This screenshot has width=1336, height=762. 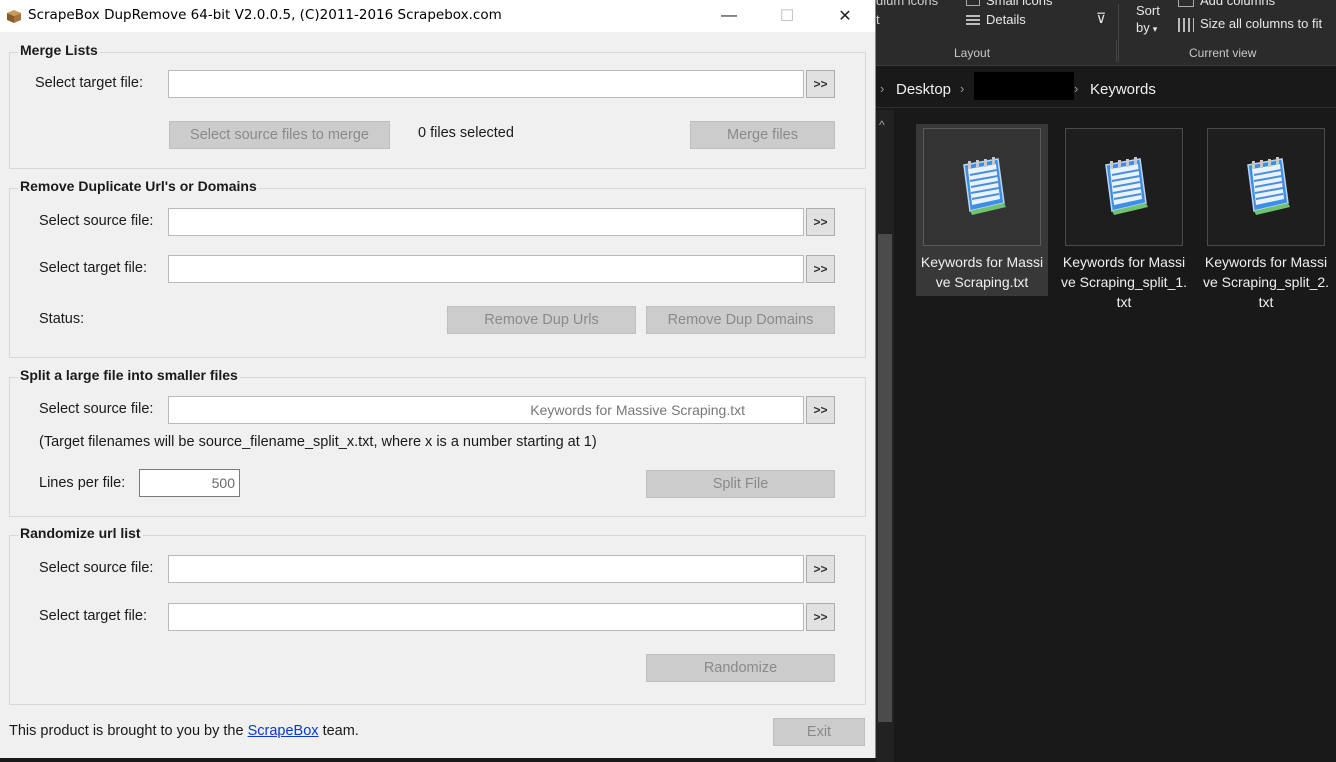 I want to click on dedupe-source-input, so click(x=486, y=222).